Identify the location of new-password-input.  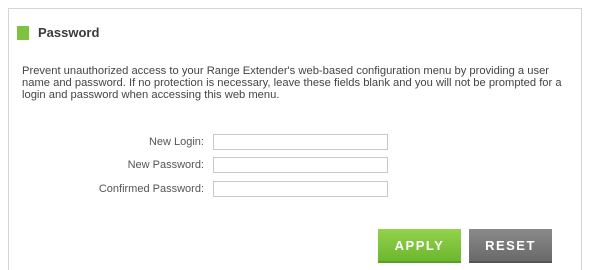
(300, 165).